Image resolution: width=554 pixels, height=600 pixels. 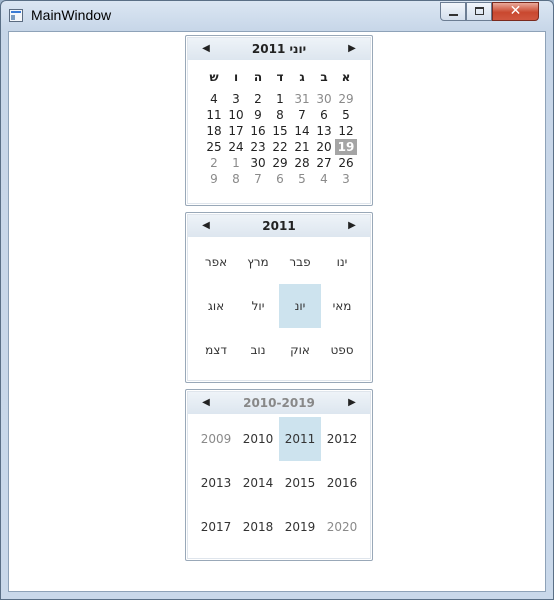 What do you see at coordinates (342, 483) in the screenshot?
I see `calendar-year-cell: 2016` at bounding box center [342, 483].